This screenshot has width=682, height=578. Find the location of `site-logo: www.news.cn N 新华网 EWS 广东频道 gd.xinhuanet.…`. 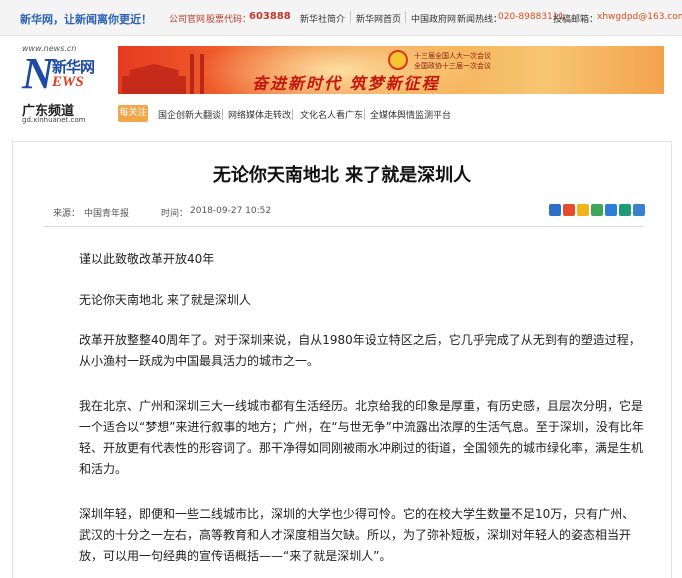

site-logo: www.news.cn N 新华网 EWS 广东频道 gd.xinhuanet.… is located at coordinates (67, 84).